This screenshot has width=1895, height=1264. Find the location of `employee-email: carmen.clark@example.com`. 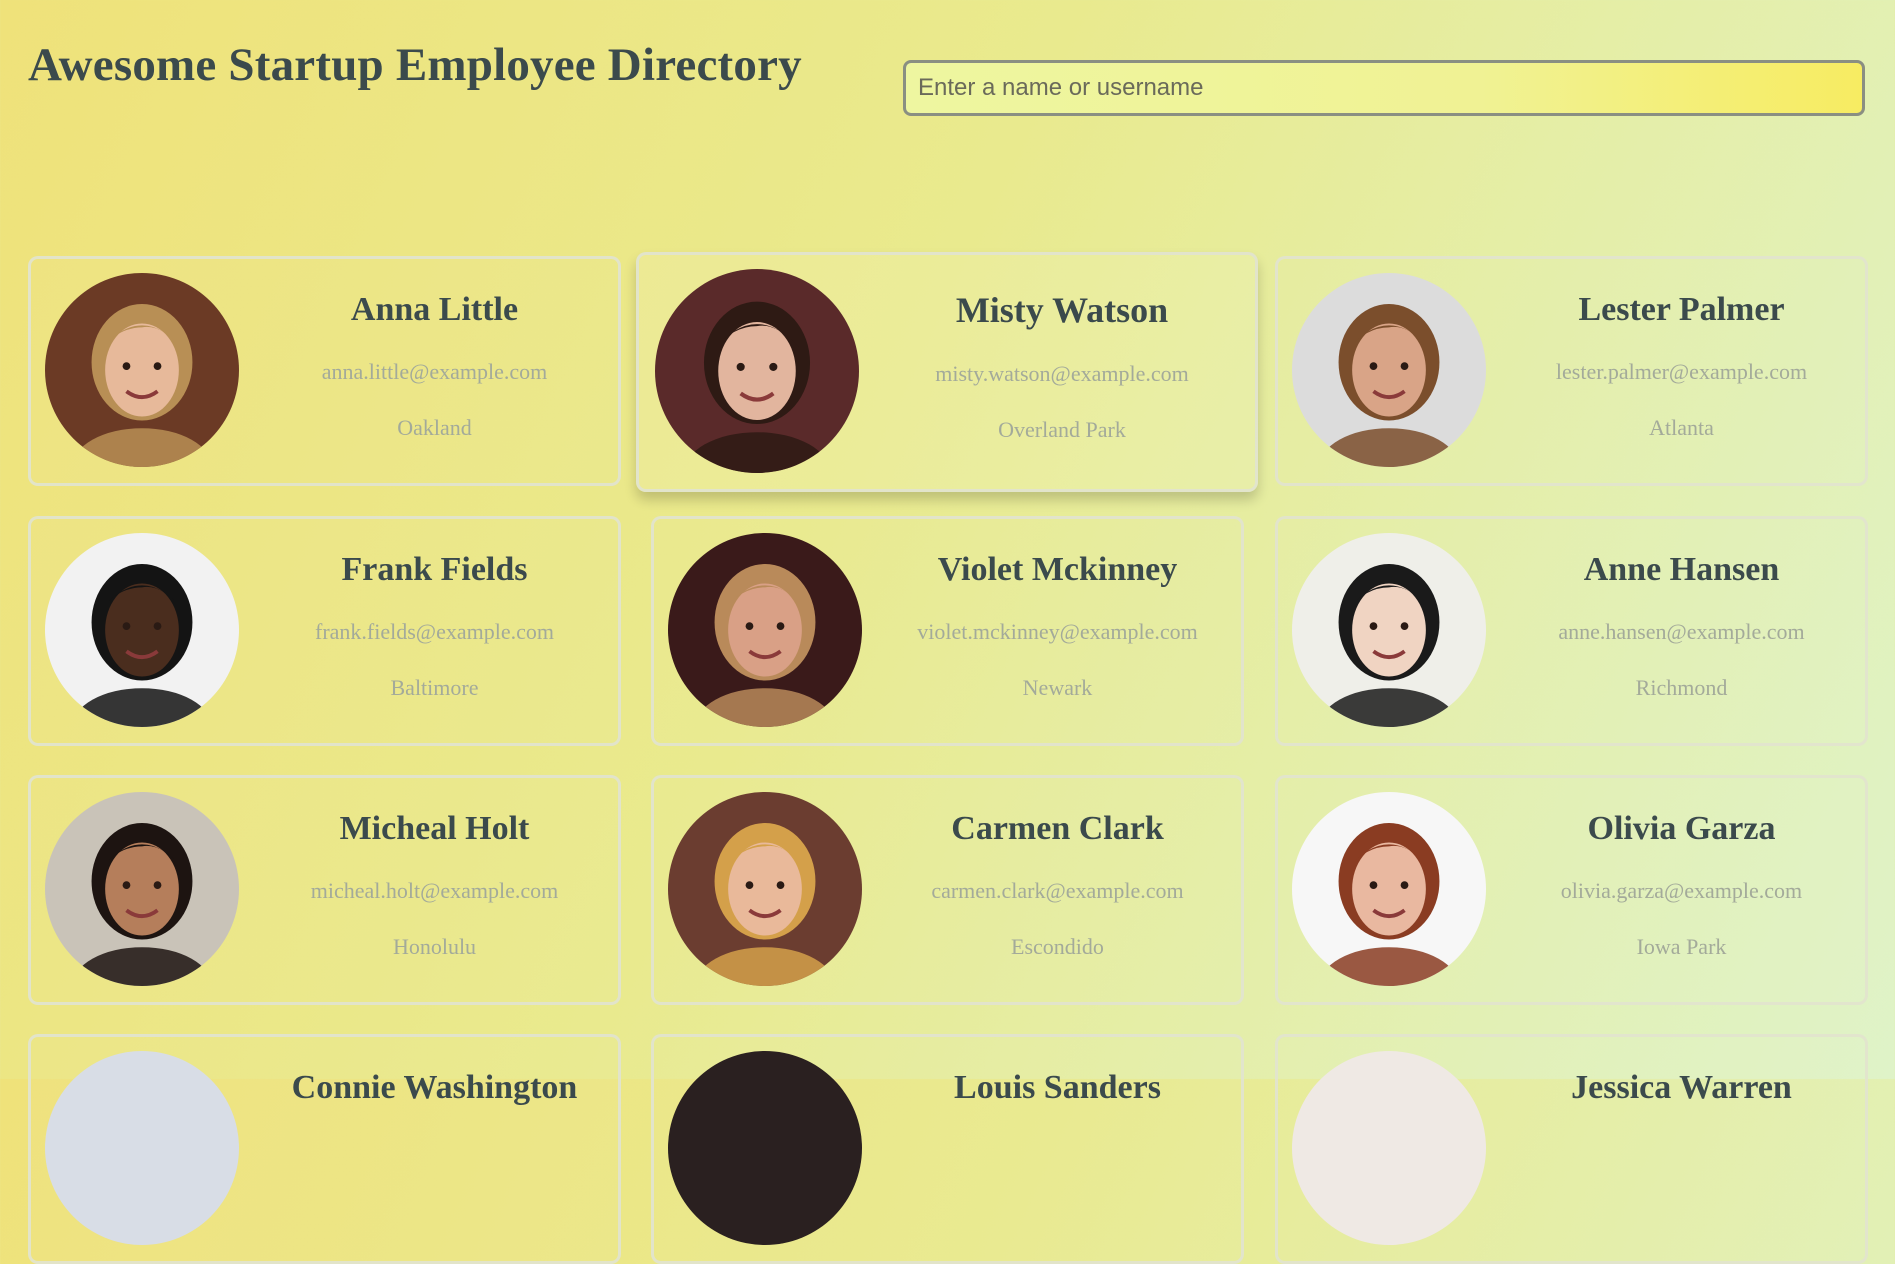

employee-email: carmen.clark@example.com is located at coordinates (1057, 890).